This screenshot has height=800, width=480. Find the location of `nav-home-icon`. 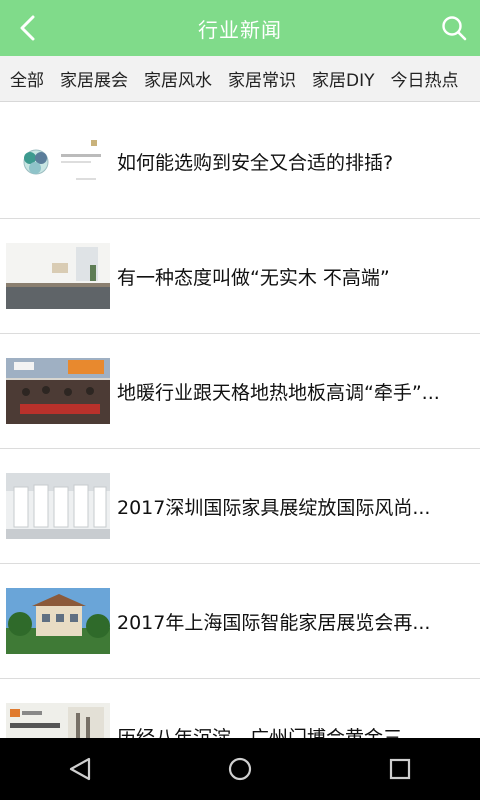

nav-home-icon is located at coordinates (240, 769).